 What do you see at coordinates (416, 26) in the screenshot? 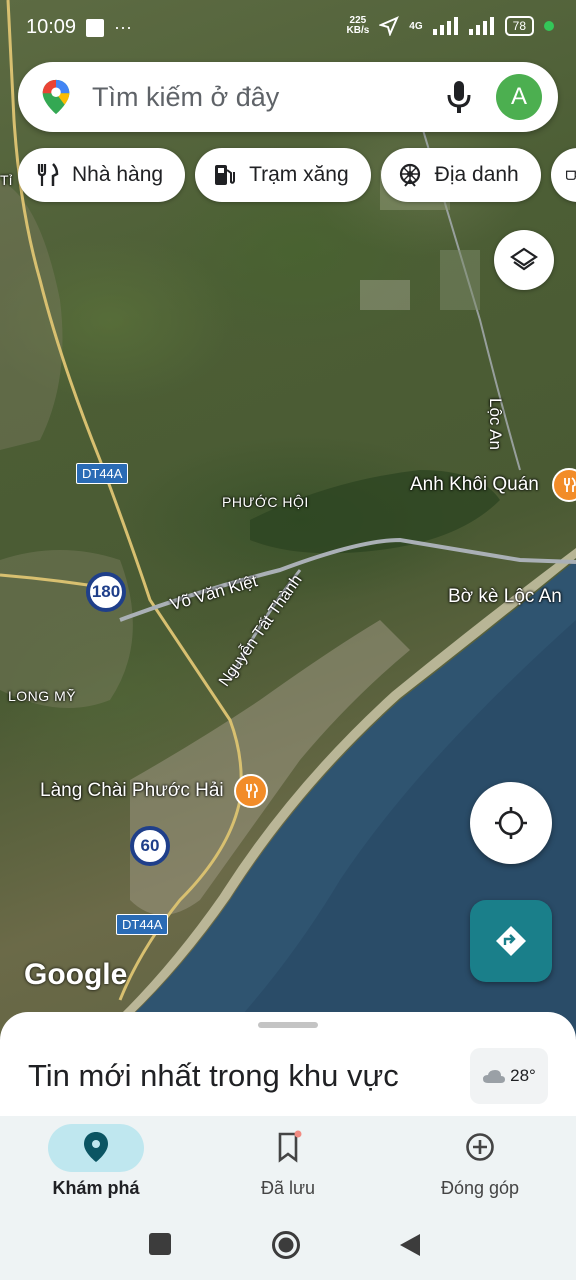
I see `network-type: 4G` at bounding box center [416, 26].